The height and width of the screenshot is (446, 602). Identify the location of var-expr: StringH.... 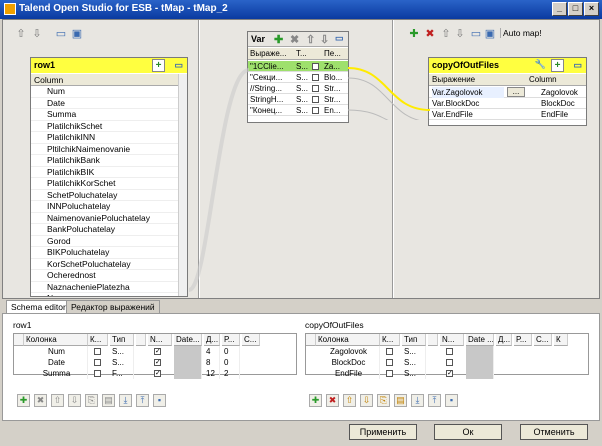
(272, 99).